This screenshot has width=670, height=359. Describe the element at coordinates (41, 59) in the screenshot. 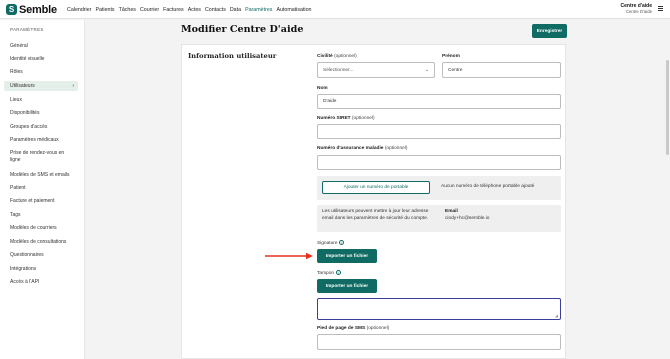

I see `sidebar-item-identite-visuelle: Identité visuelle` at that location.